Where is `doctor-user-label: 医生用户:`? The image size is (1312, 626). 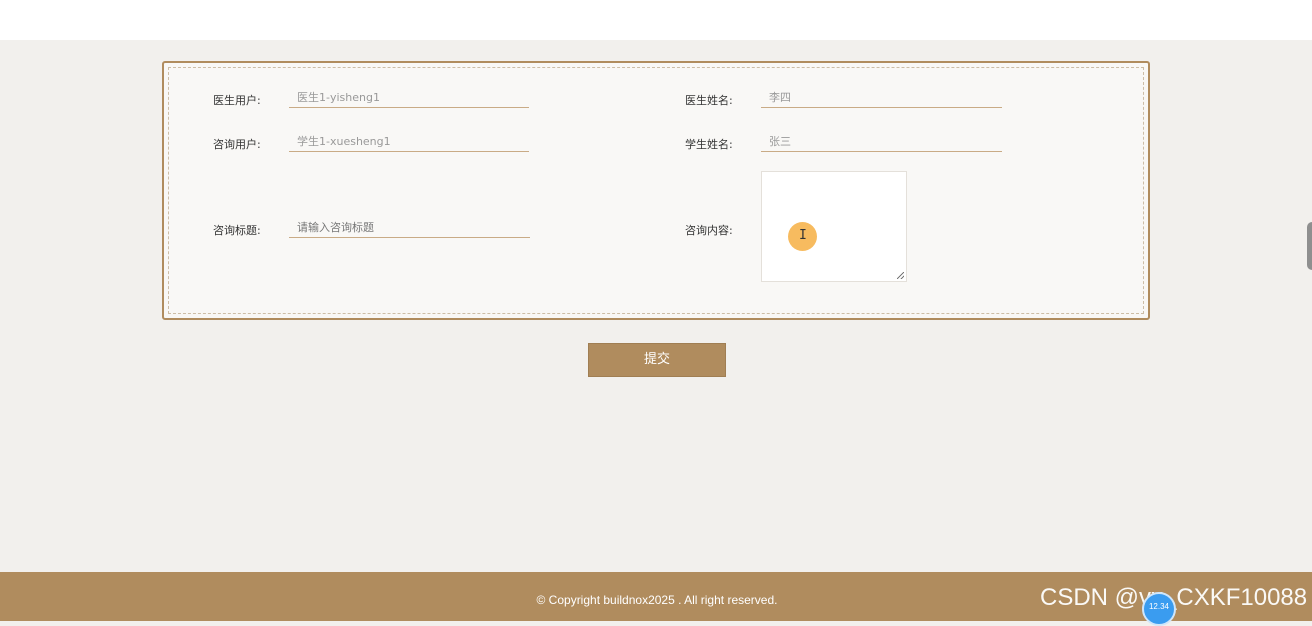
doctor-user-label: 医生用户: is located at coordinates (237, 100).